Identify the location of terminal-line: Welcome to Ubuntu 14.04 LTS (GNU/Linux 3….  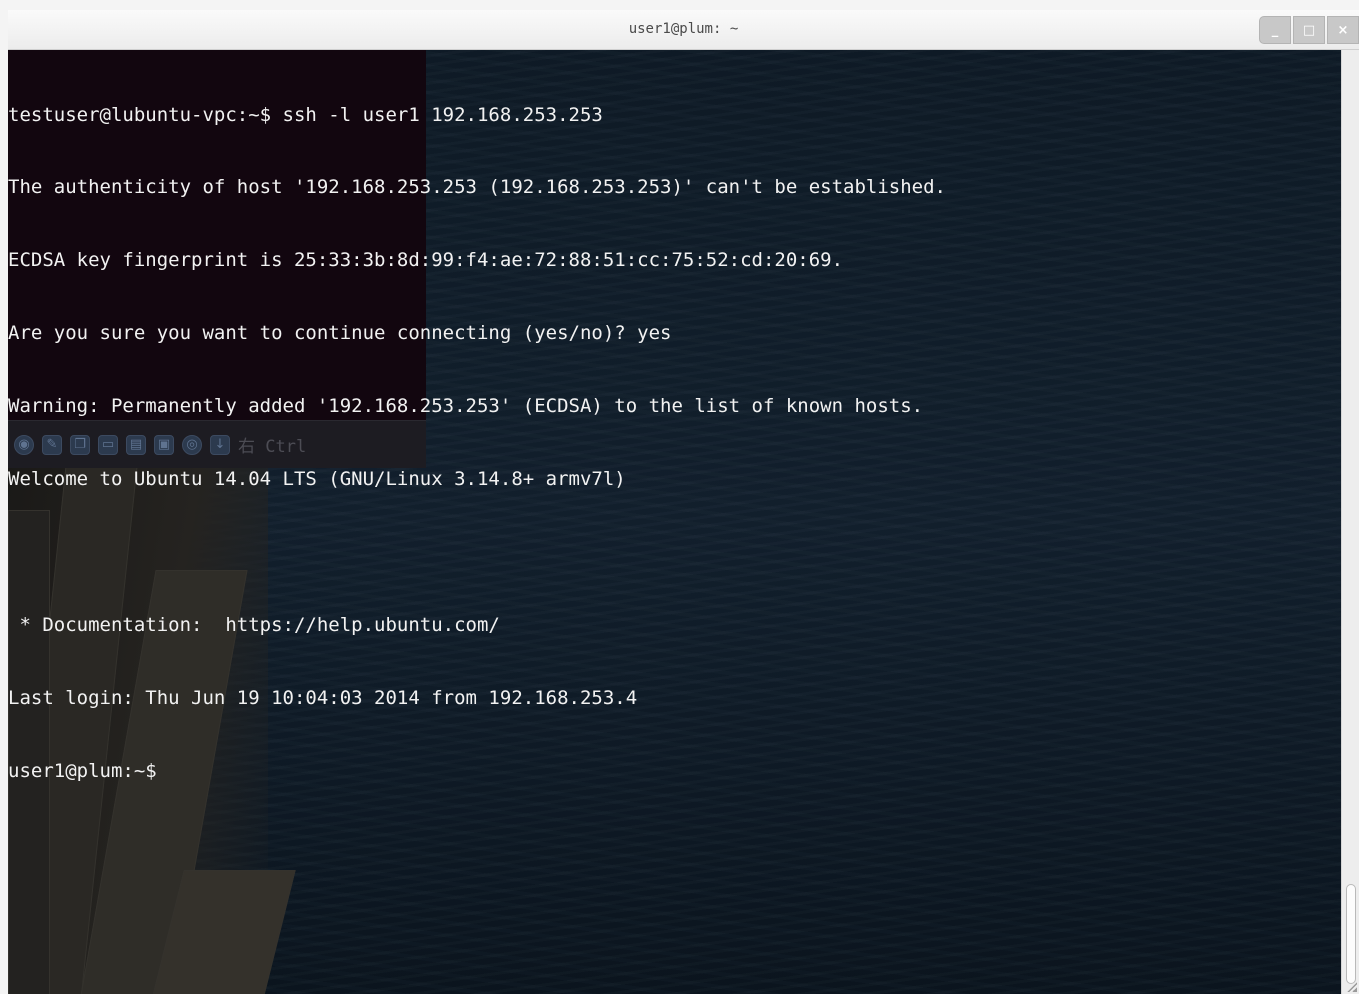
(317, 479).